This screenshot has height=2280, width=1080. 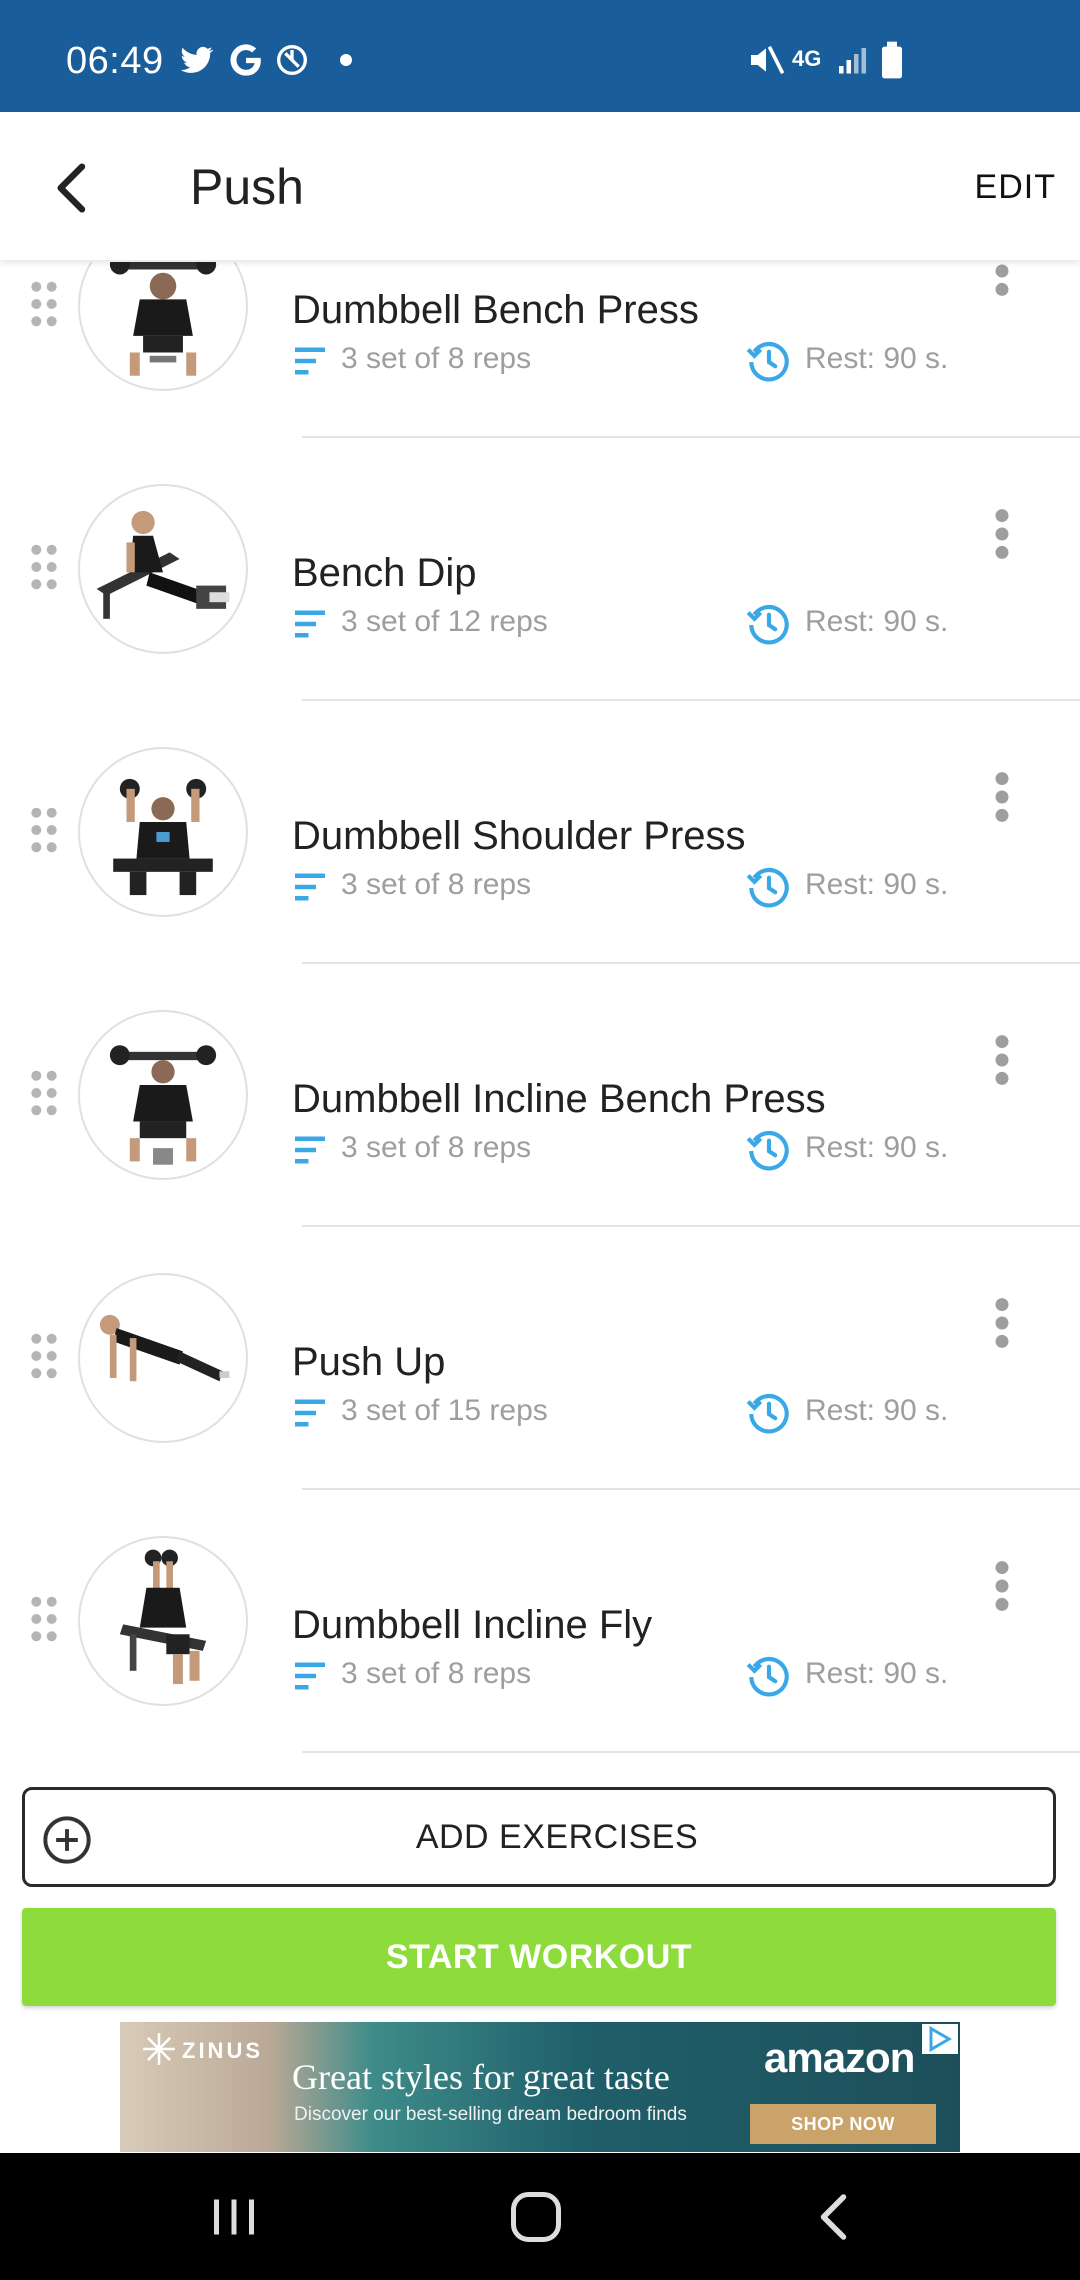 What do you see at coordinates (540, 1361) in the screenshot?
I see `list-item: Push Up 3 set of 15 reps Rest: 90 s.` at bounding box center [540, 1361].